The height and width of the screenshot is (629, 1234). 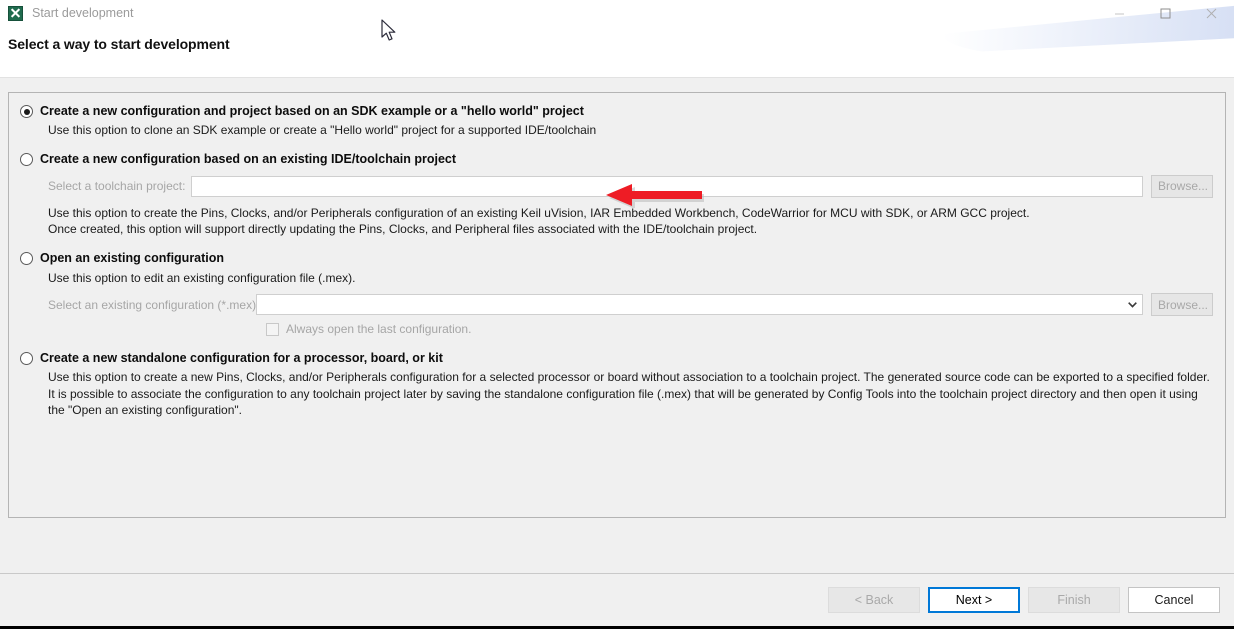 I want to click on chevron-down-icon, so click(x=1132, y=304).